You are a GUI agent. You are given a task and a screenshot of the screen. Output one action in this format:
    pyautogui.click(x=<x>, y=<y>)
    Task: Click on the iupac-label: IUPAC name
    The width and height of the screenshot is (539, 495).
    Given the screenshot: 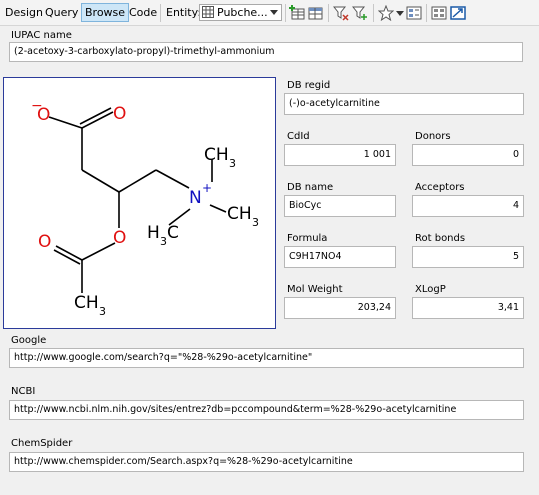 What is the action you would take?
    pyautogui.click(x=41, y=35)
    